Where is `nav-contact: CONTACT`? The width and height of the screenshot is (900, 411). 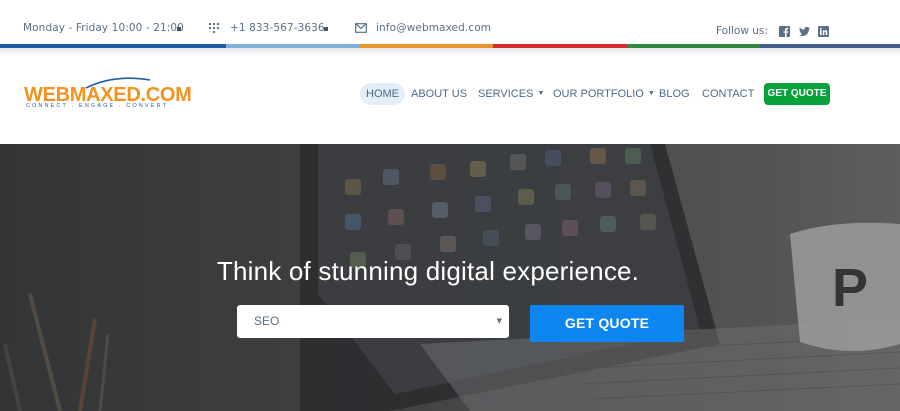
nav-contact: CONTACT is located at coordinates (728, 94).